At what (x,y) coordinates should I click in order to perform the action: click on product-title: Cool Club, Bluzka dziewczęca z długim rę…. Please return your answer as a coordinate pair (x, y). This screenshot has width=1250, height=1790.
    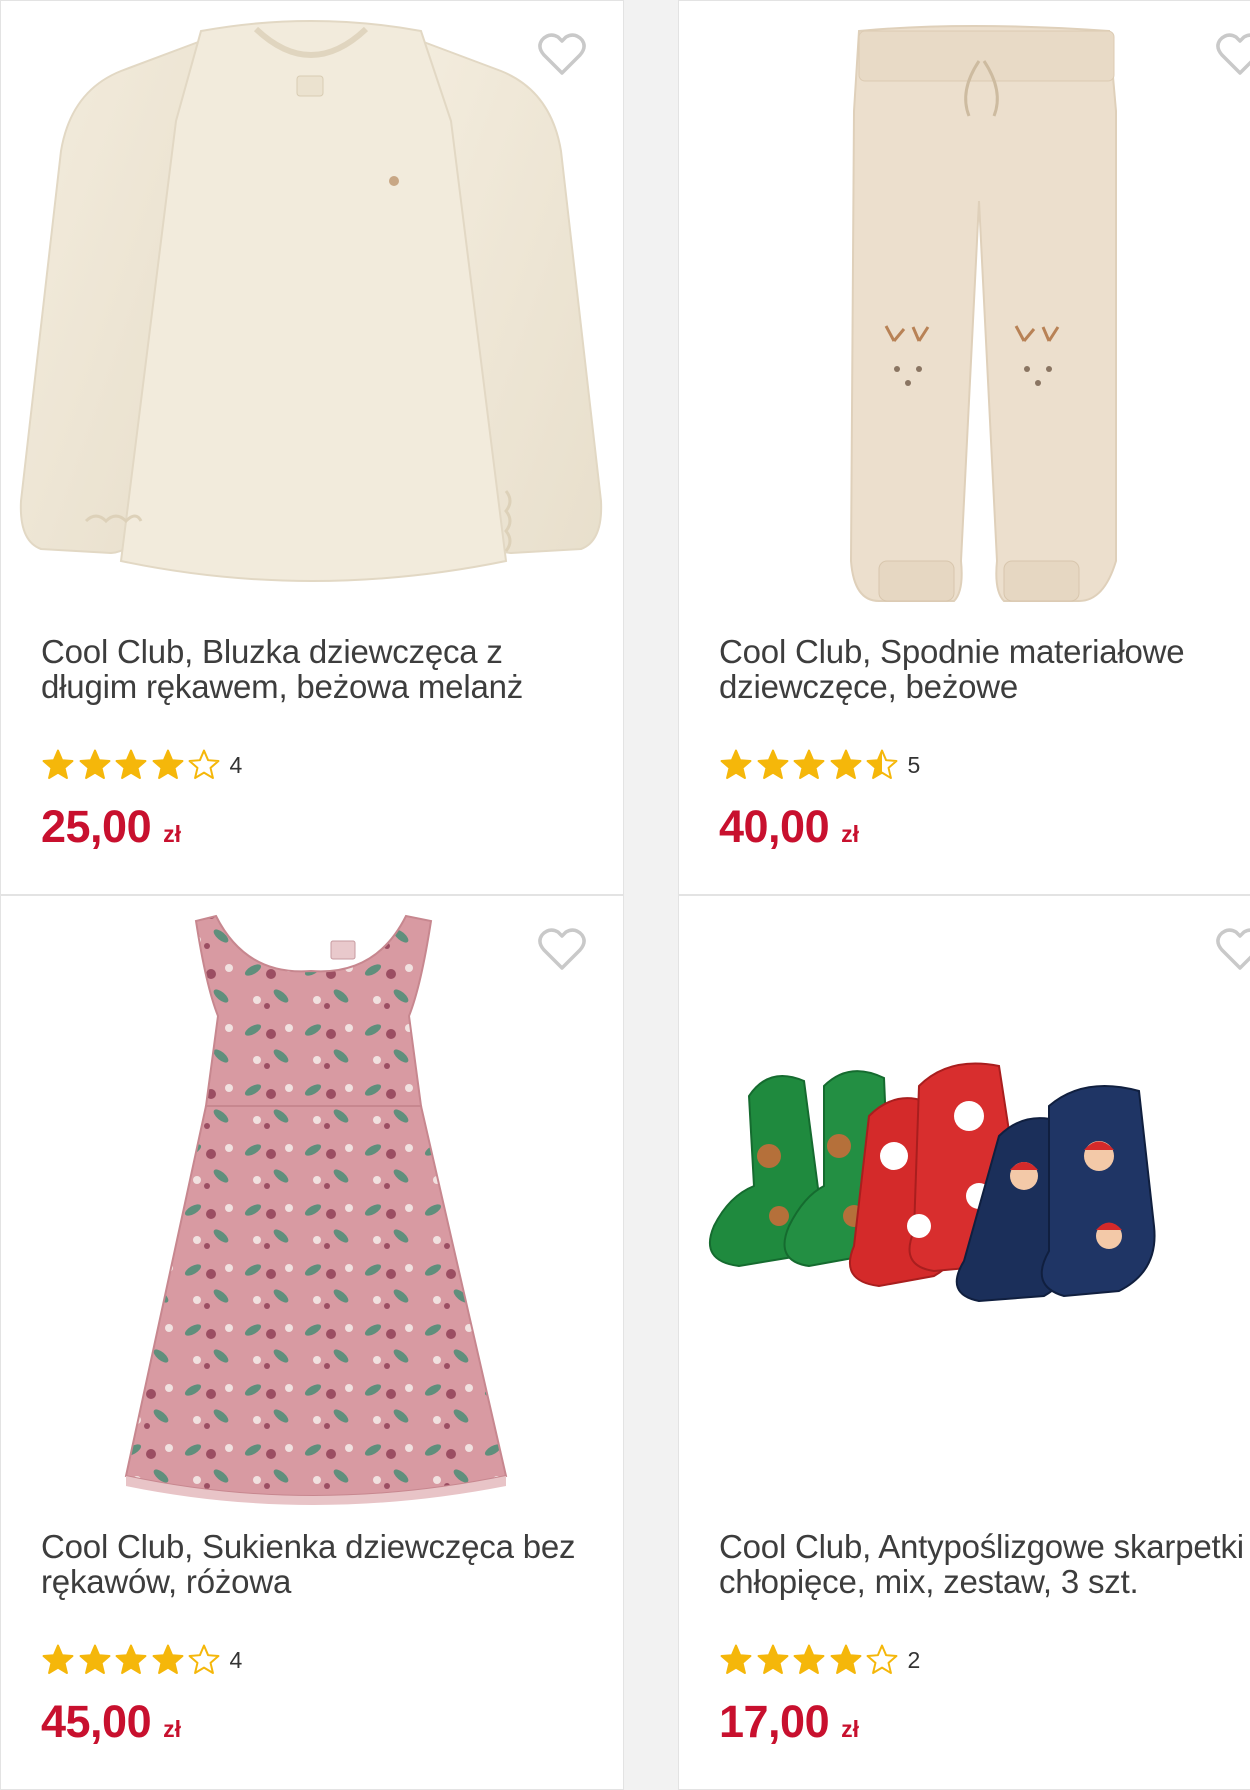
    Looking at the image, I should click on (311, 669).